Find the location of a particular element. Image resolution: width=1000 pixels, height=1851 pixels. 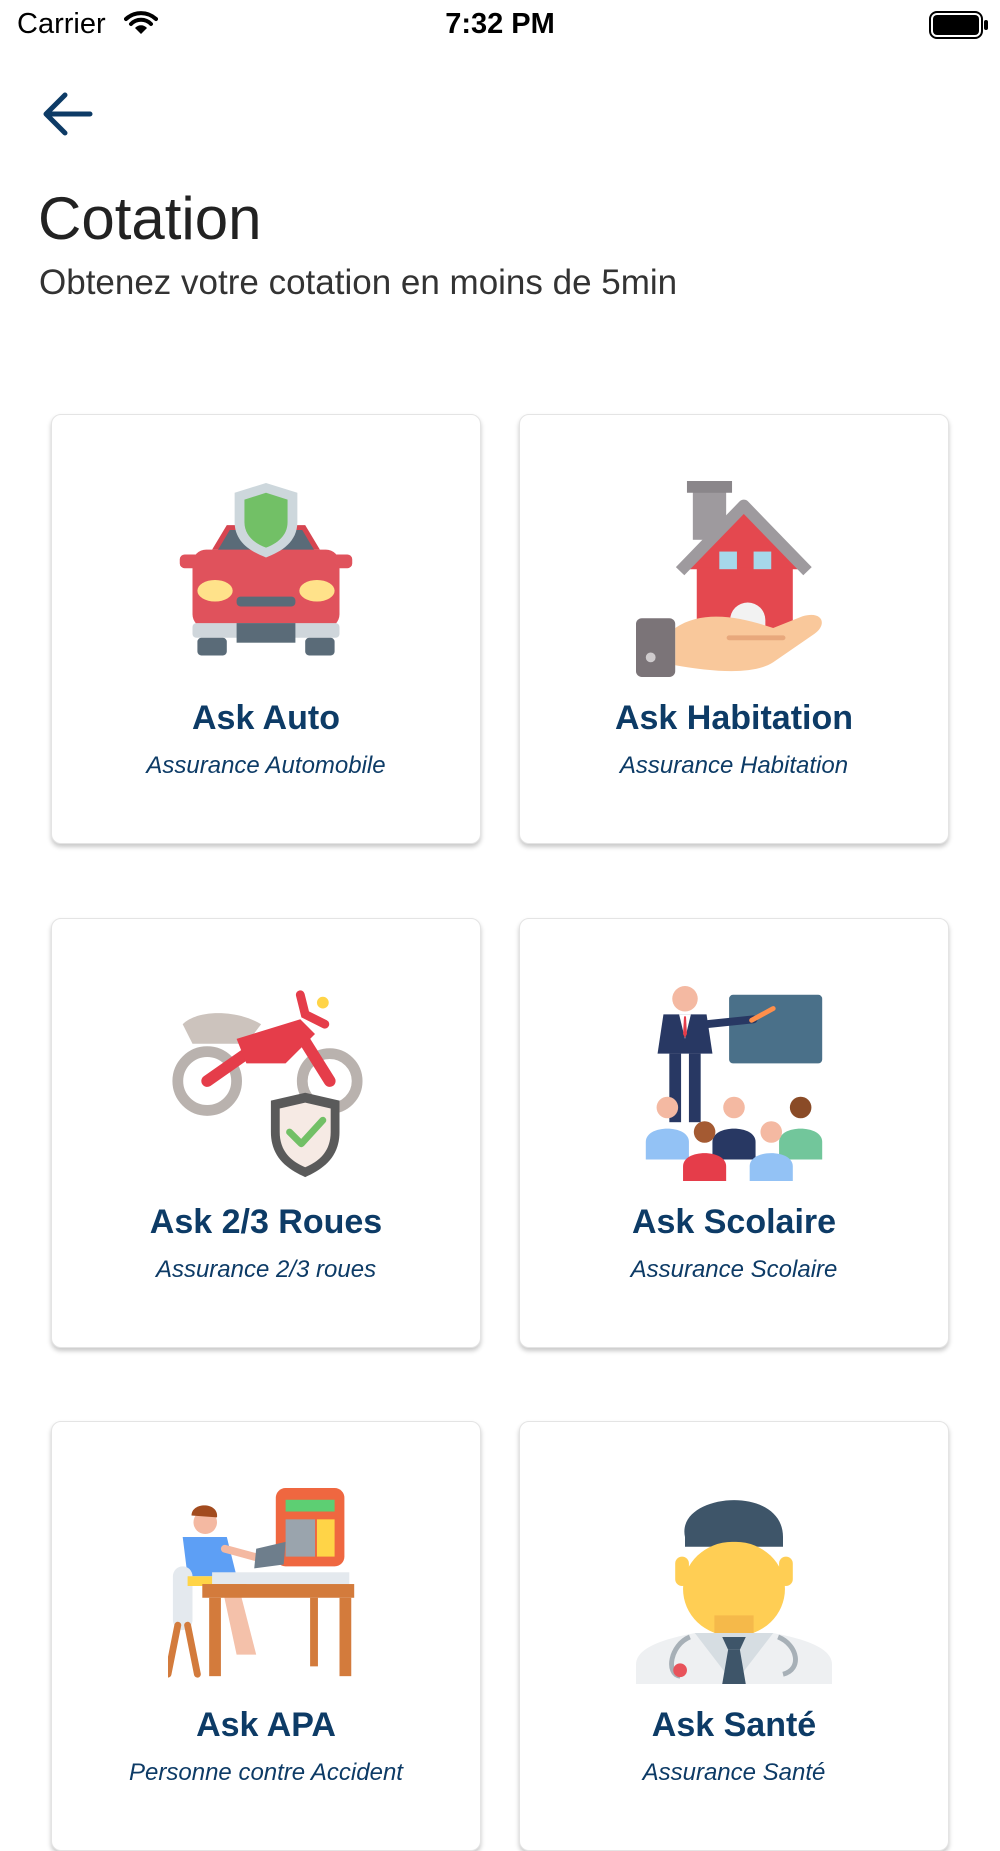

desk-worker-icon is located at coordinates (261, 1583).